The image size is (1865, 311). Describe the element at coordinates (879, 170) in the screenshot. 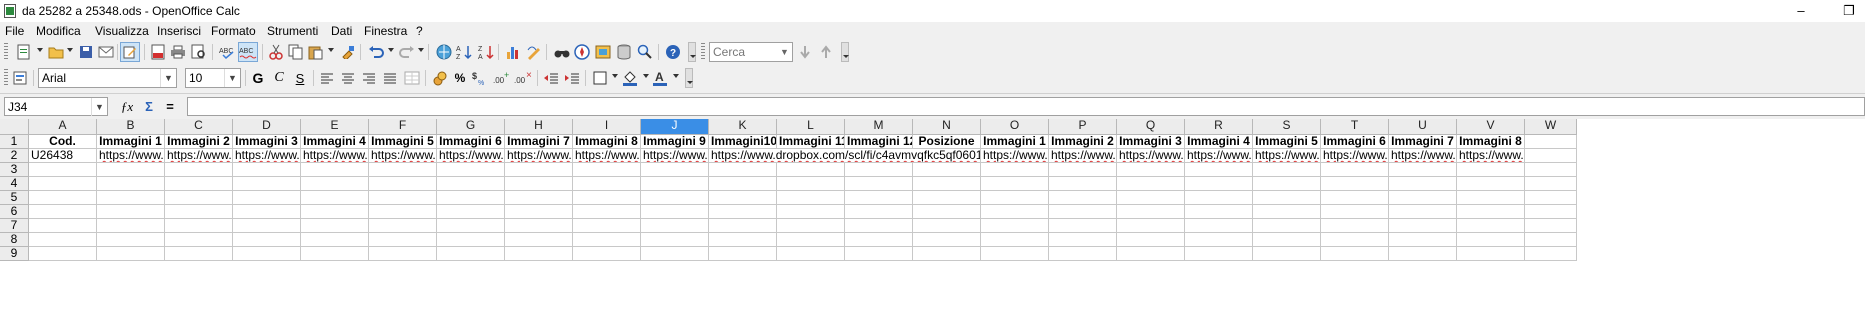

I see `cell-m3` at that location.